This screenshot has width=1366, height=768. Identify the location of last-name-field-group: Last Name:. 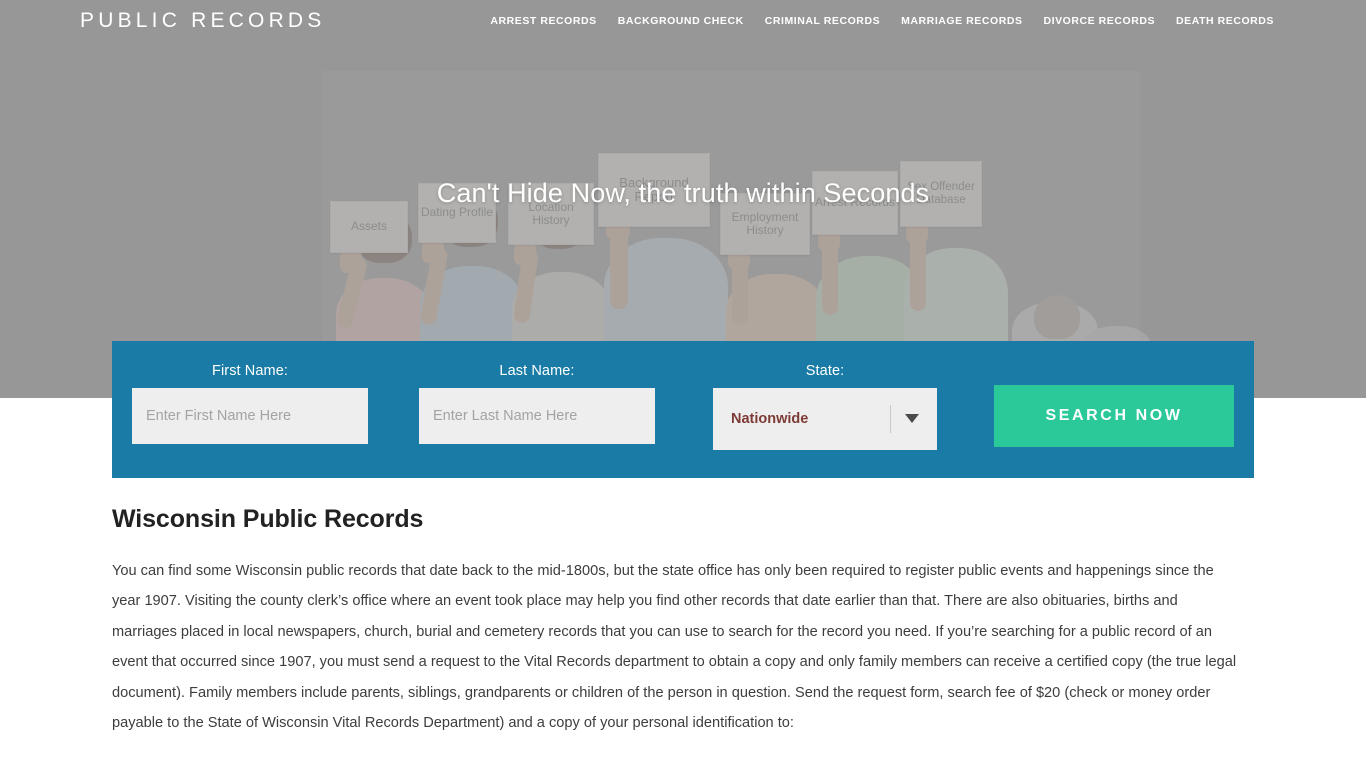
(537, 403).